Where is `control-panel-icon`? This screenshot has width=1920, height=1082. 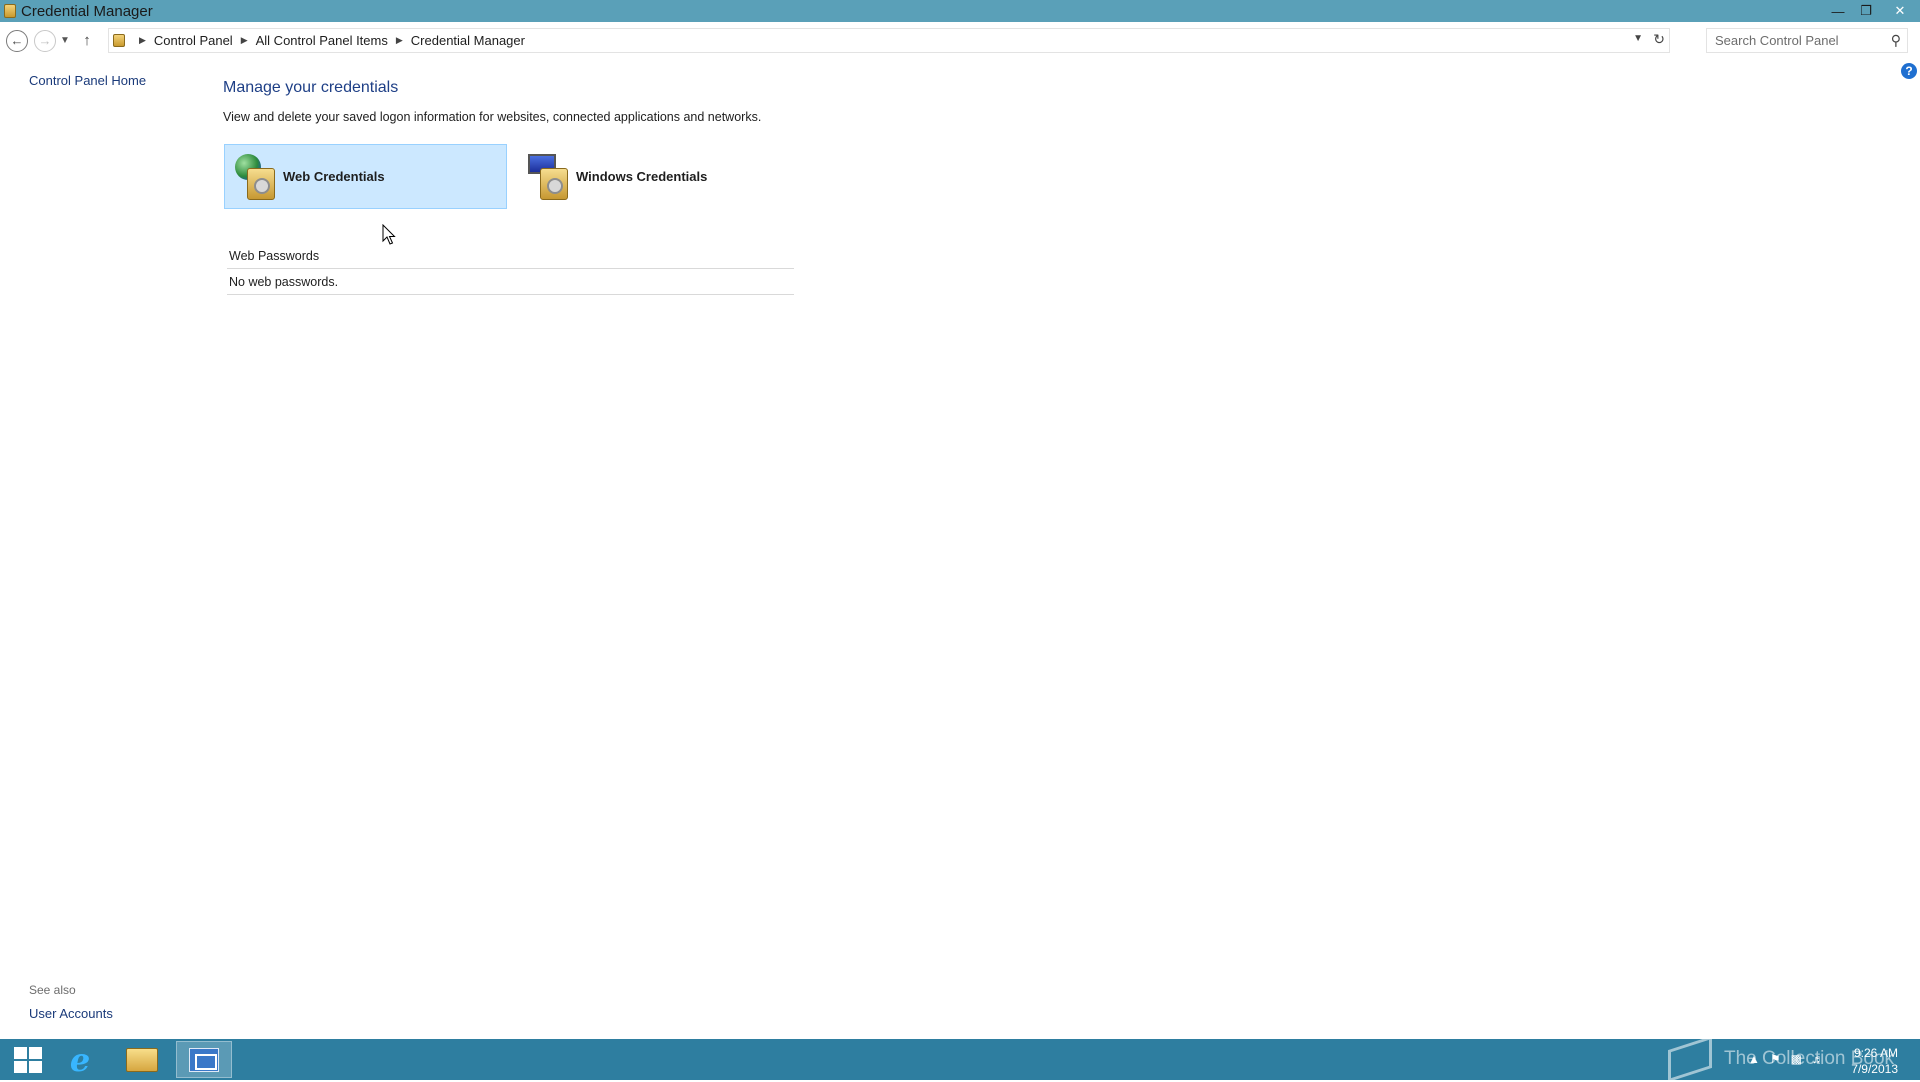 control-panel-icon is located at coordinates (204, 1059).